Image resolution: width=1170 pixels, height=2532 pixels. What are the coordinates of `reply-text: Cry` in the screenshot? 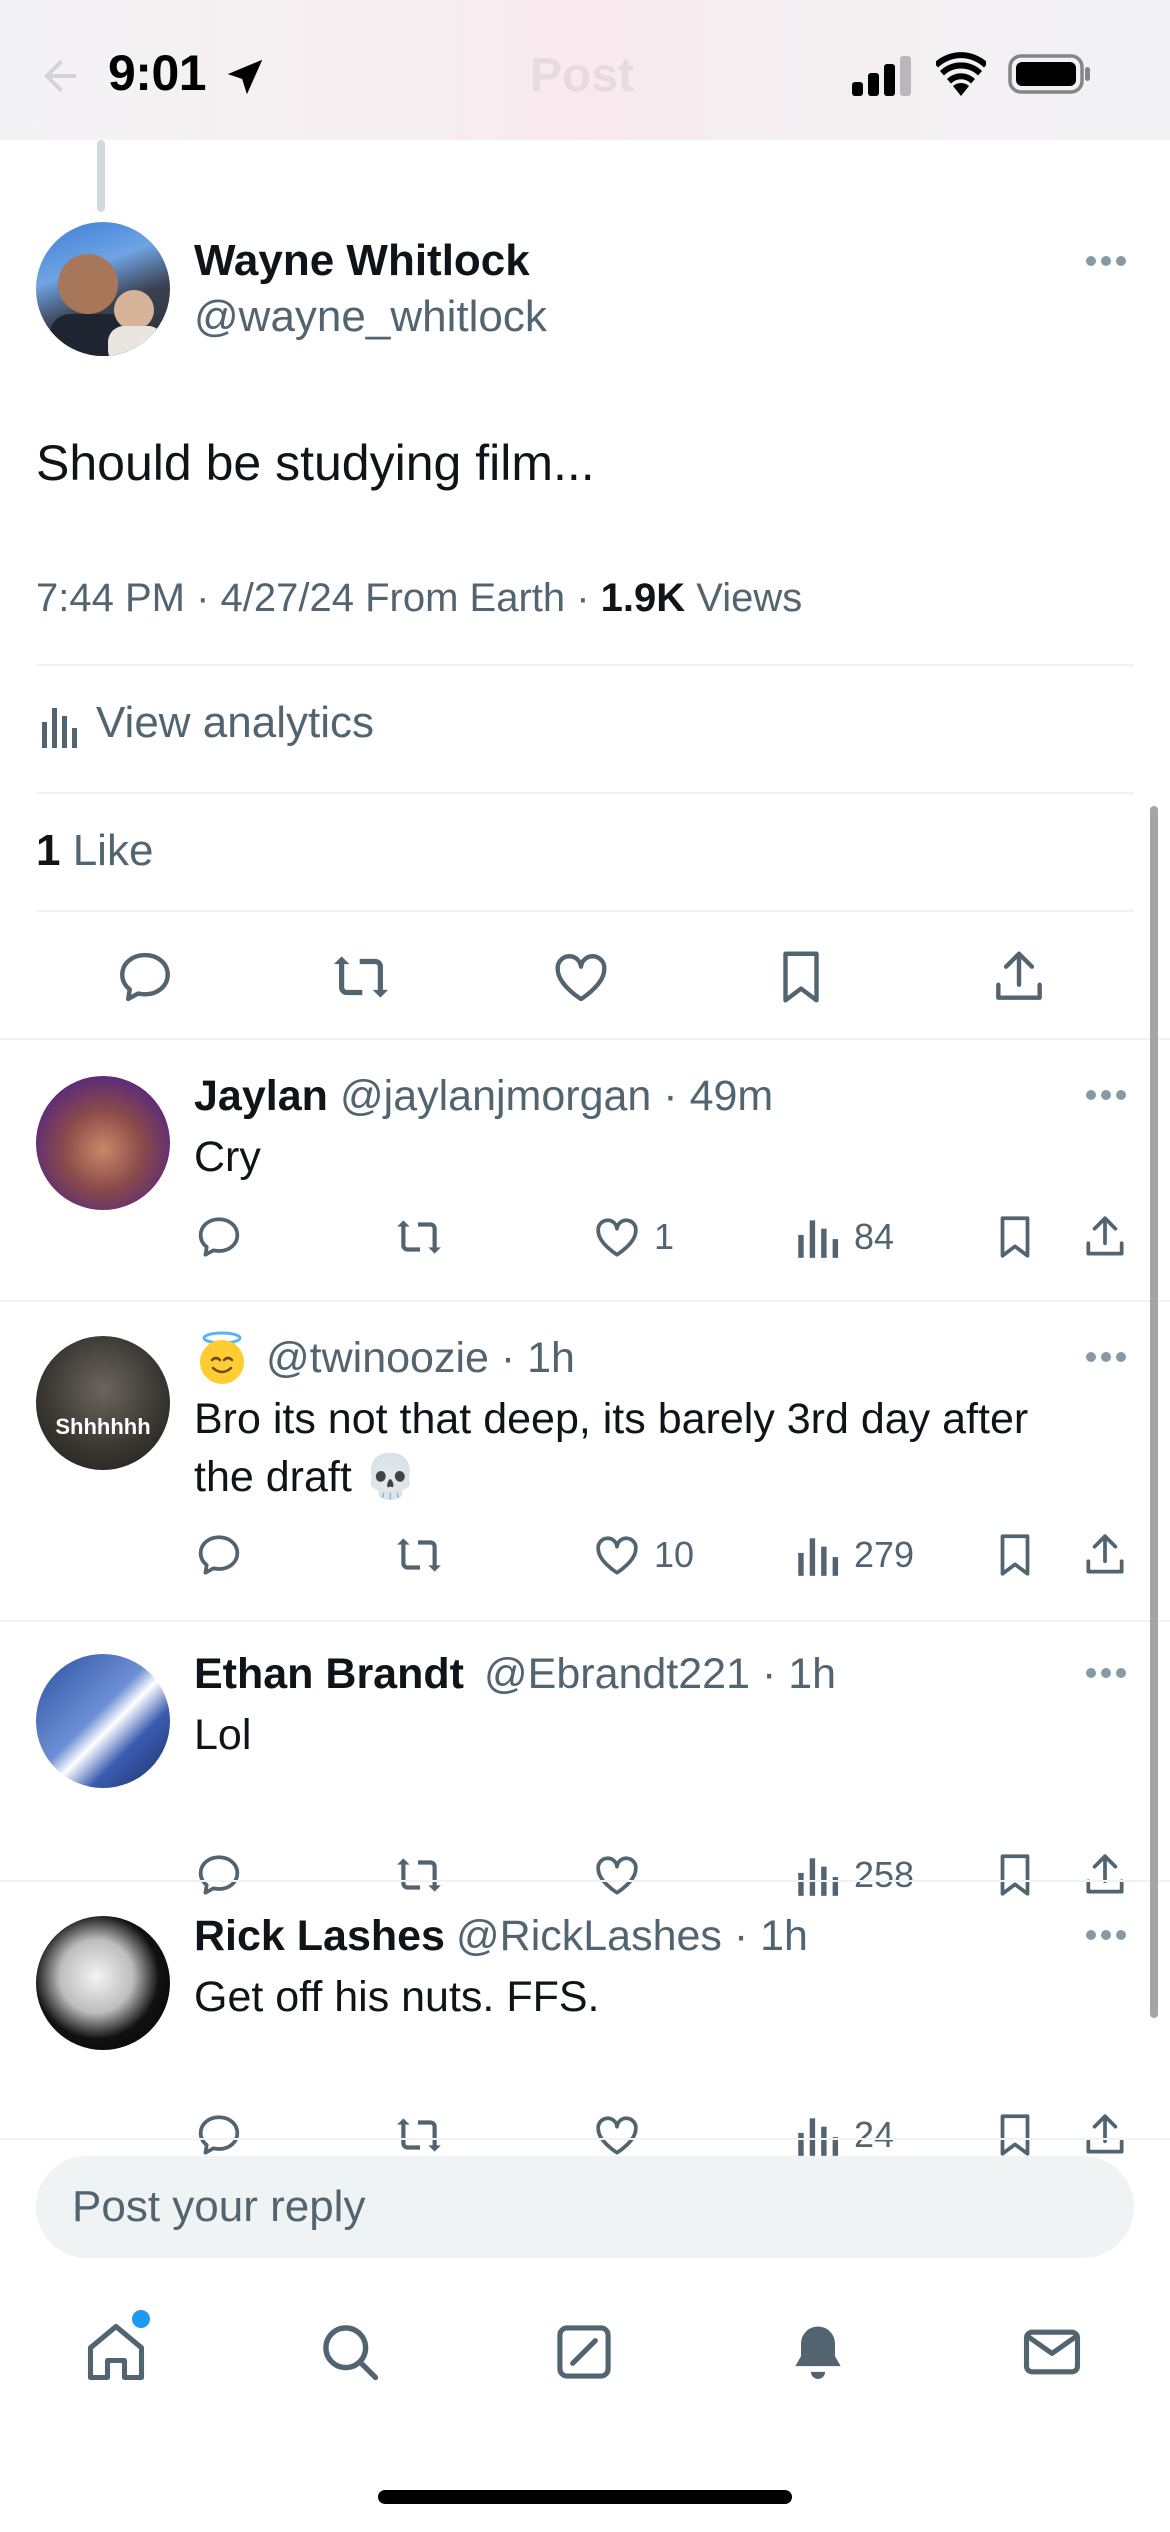 It's located at (227, 1157).